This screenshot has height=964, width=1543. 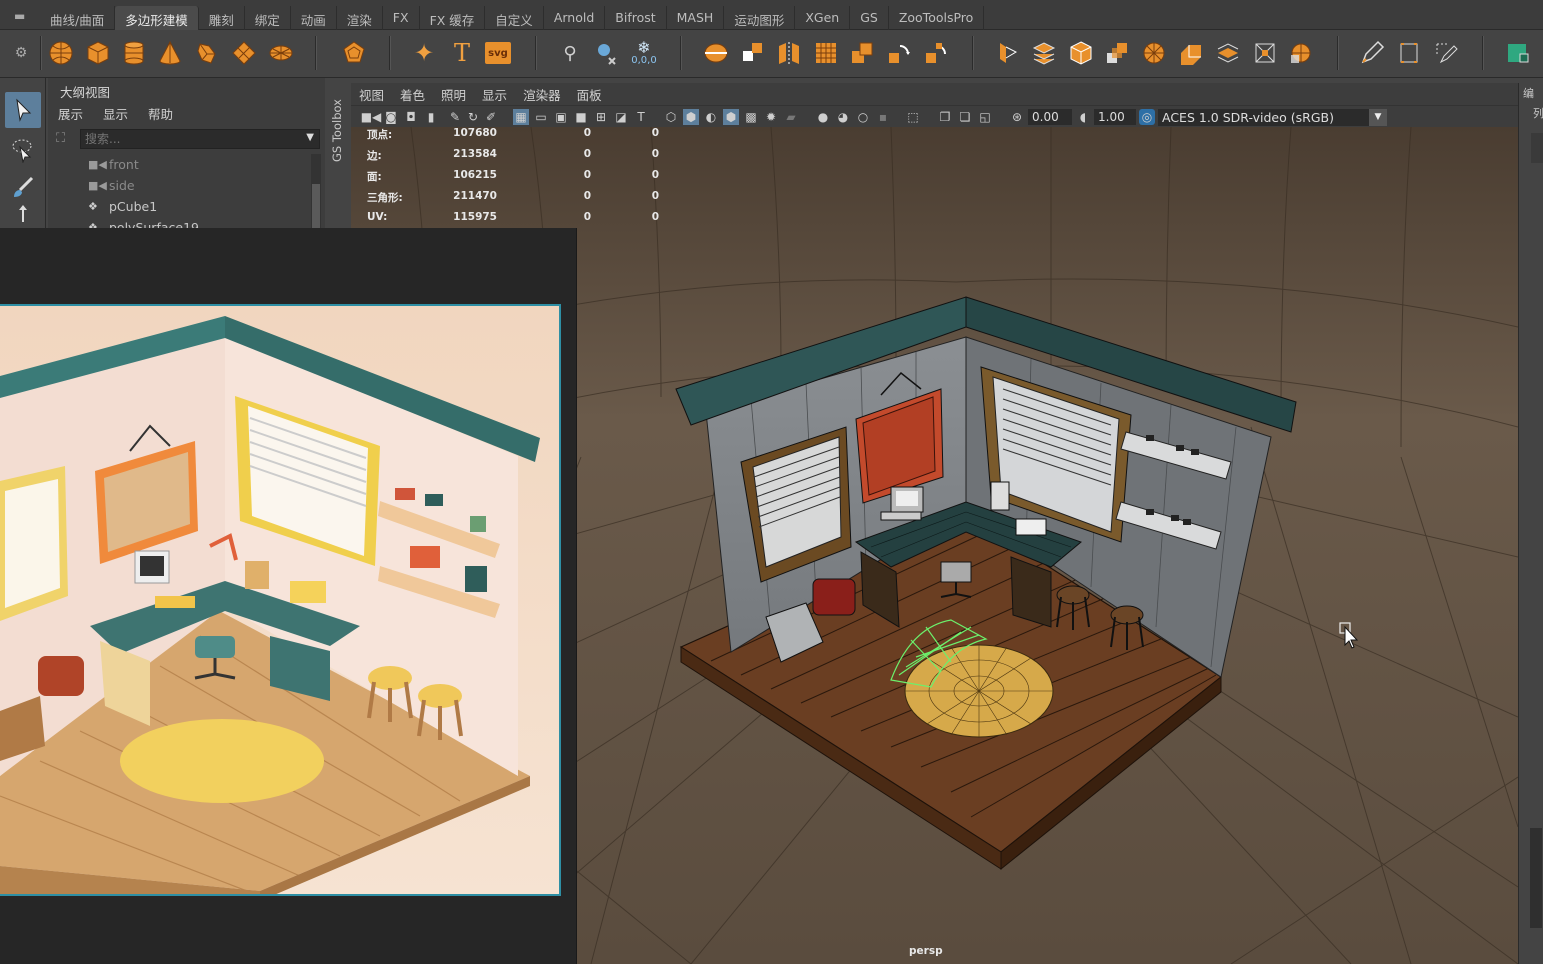 I want to click on wireframe-on-shaded-icon: ⬢, so click(x=731, y=117).